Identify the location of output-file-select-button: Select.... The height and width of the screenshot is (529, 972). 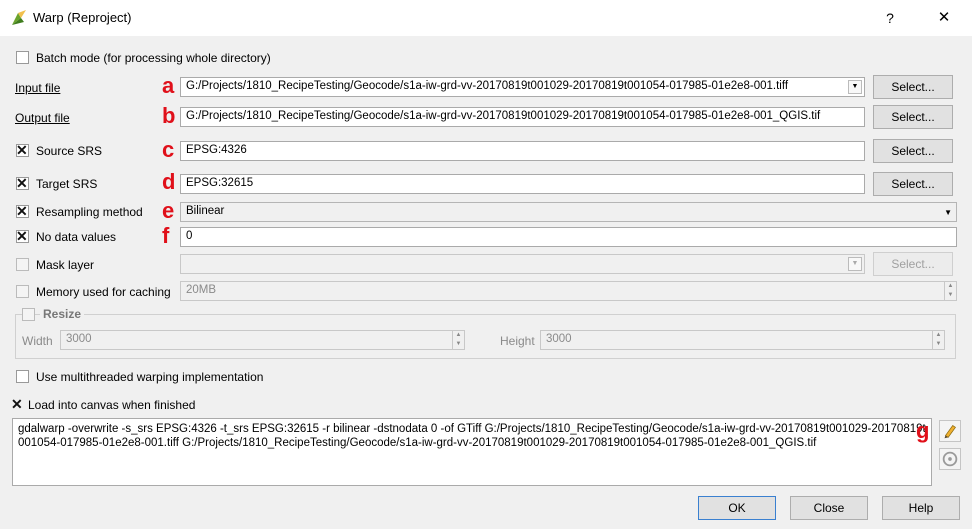
(913, 117).